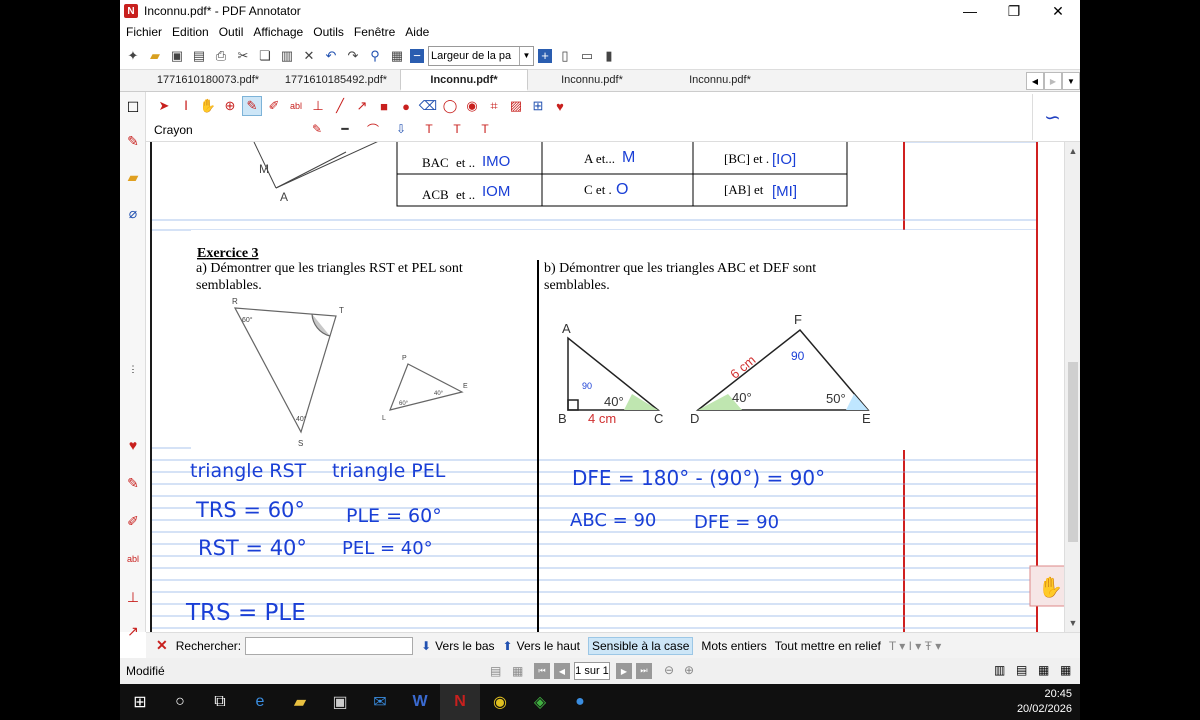 The image size is (1200, 720). Describe the element at coordinates (1052, 117) in the screenshot. I see `signature-icon: ∽` at that location.